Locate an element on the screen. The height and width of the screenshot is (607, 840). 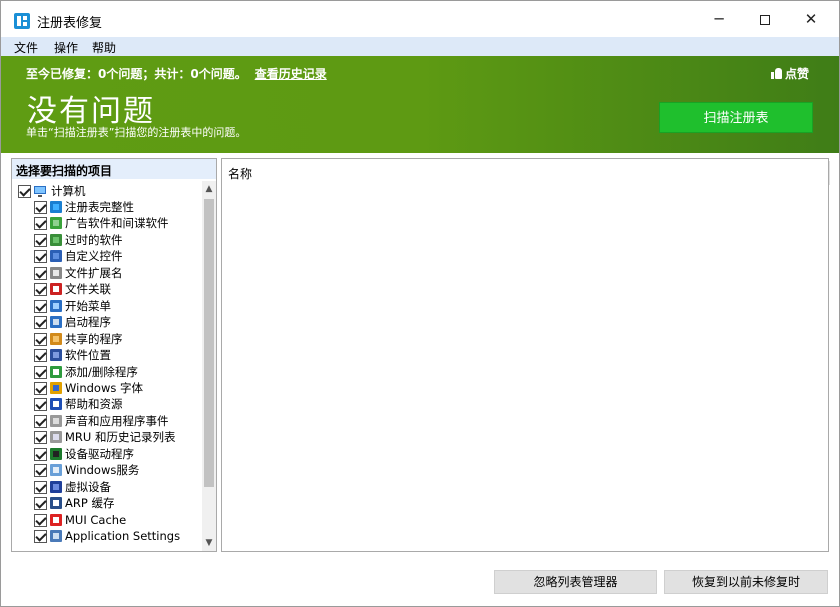
window-title: 注册表修复 is located at coordinates (70, 23).